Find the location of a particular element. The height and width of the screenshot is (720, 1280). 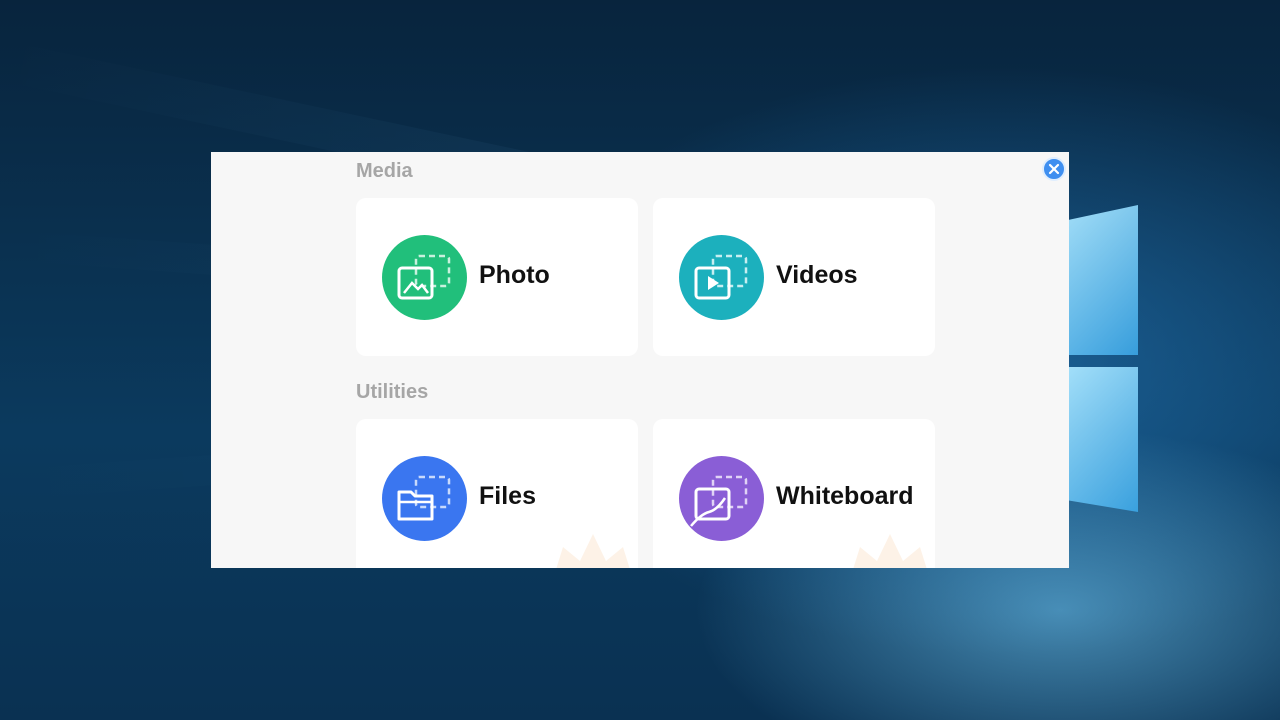

videos-card: Videos is located at coordinates (794, 277).